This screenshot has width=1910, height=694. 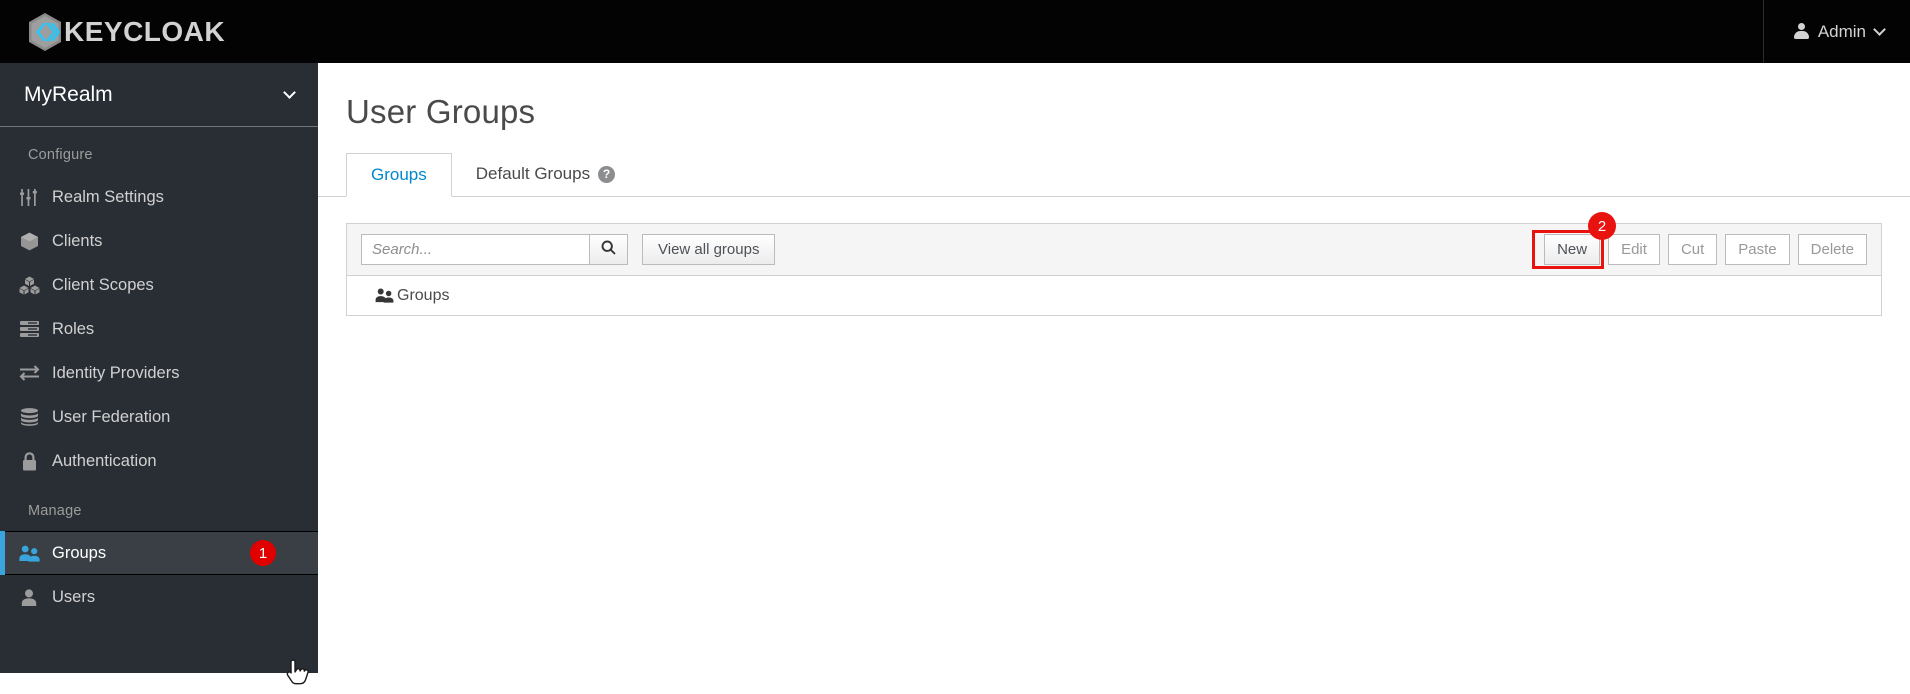 I want to click on sidebar-item-roles: Roles, so click(x=159, y=329).